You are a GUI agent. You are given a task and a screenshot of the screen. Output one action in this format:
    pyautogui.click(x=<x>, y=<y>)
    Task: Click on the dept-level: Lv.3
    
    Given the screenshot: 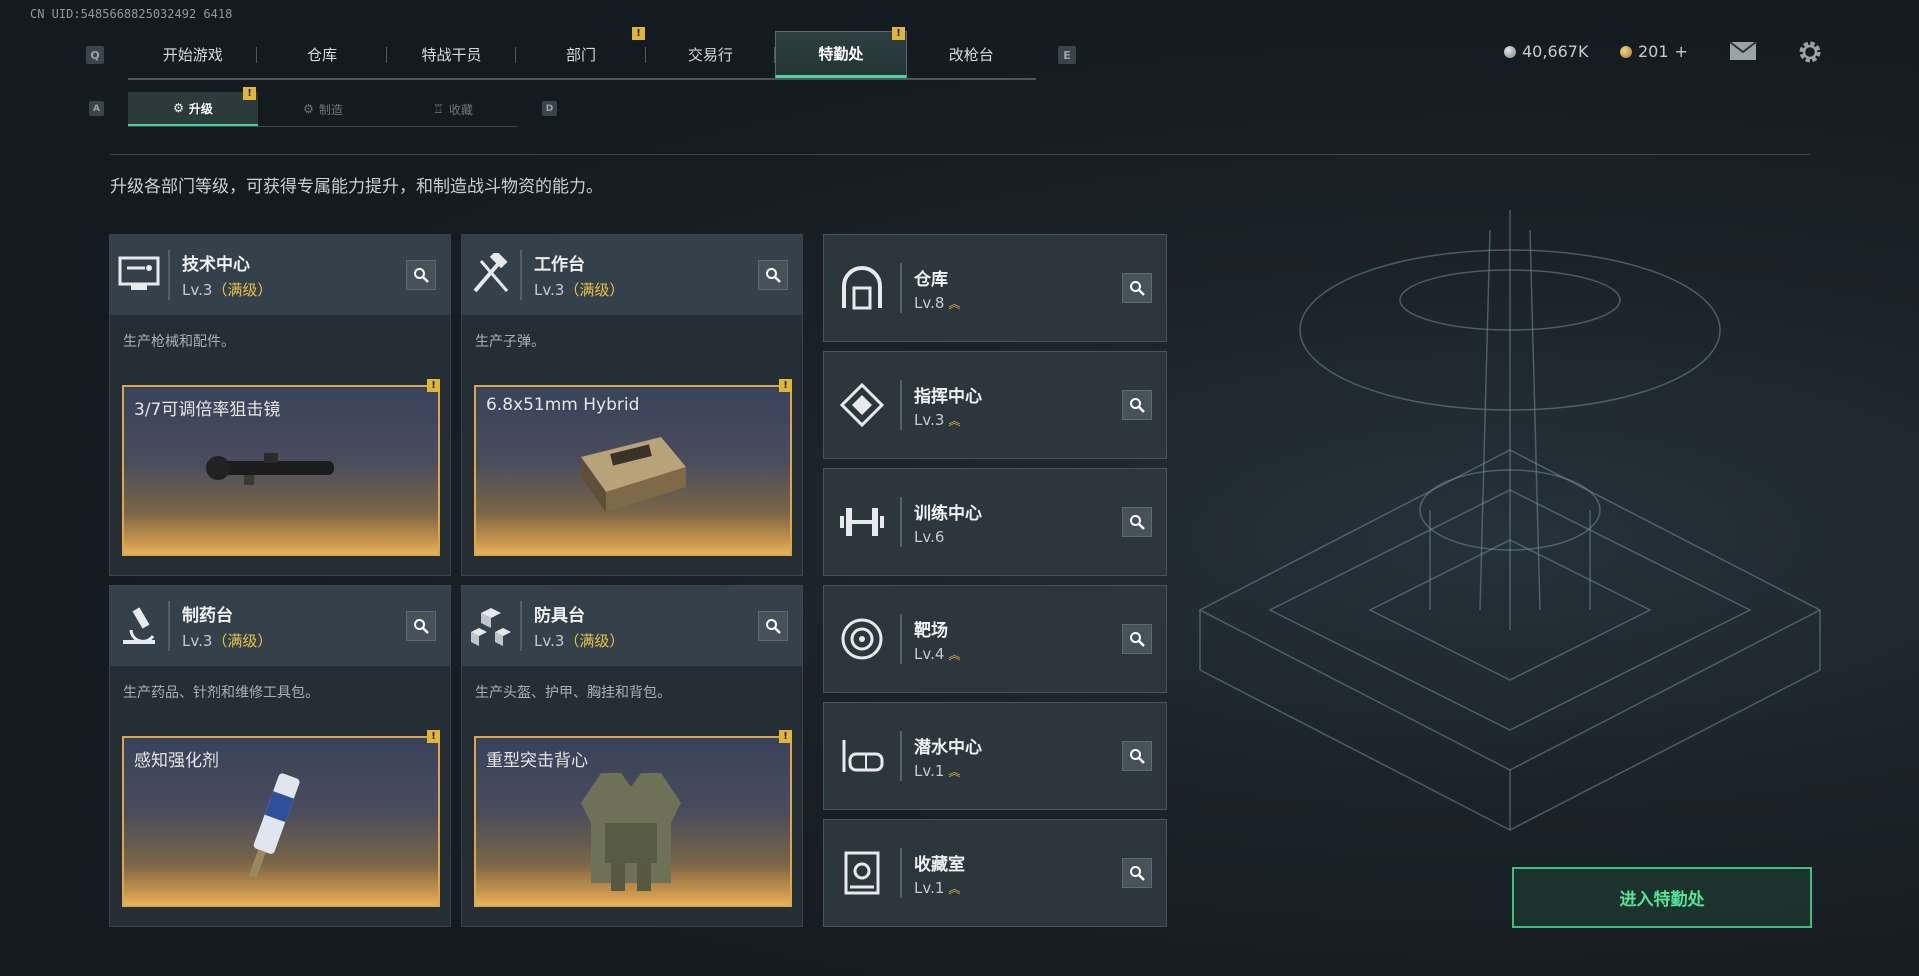 What is the action you would take?
    pyautogui.click(x=197, y=641)
    